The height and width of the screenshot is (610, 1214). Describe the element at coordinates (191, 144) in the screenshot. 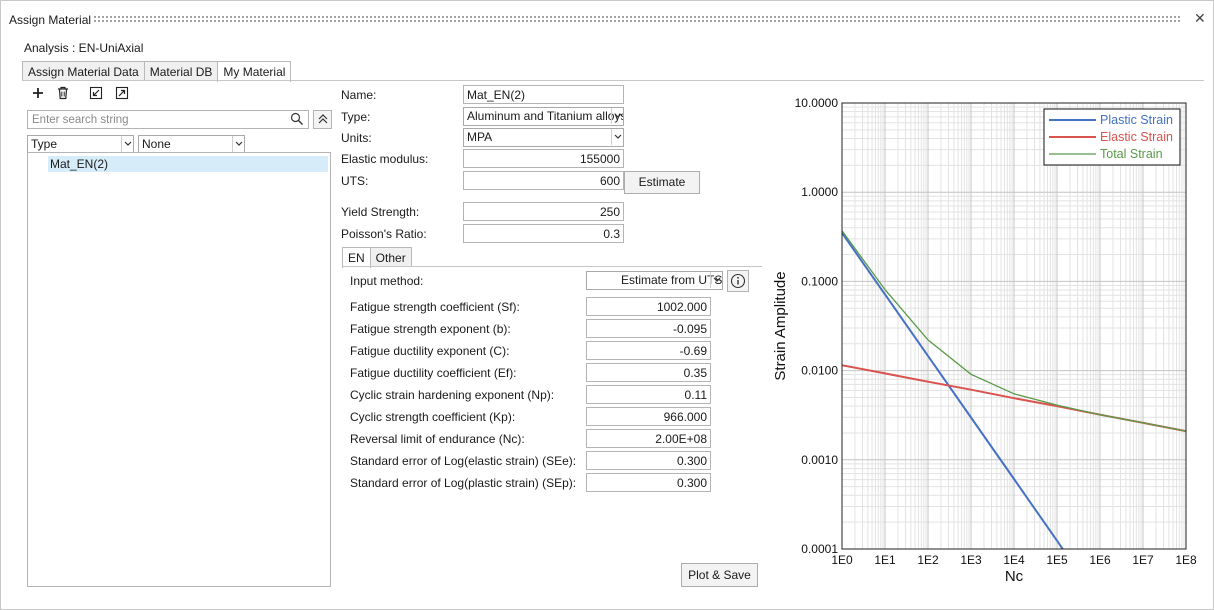

I see `filter-value-select: None` at that location.